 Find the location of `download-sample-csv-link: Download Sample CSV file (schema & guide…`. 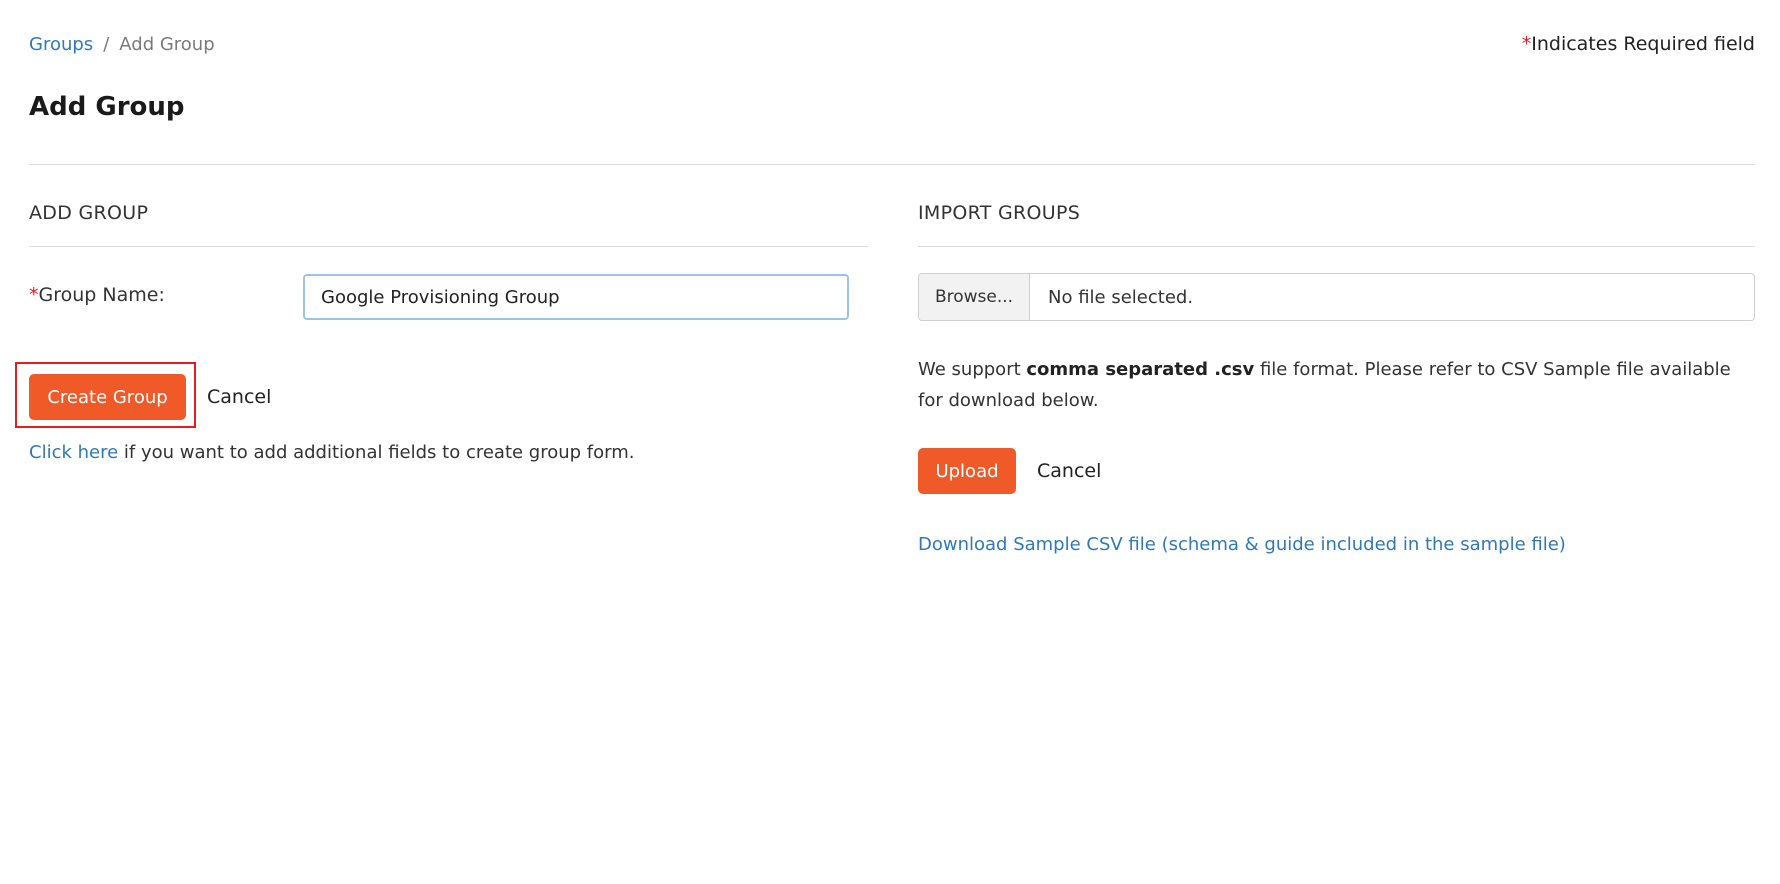

download-sample-csv-link: Download Sample CSV file (schema & guide… is located at coordinates (1242, 544).